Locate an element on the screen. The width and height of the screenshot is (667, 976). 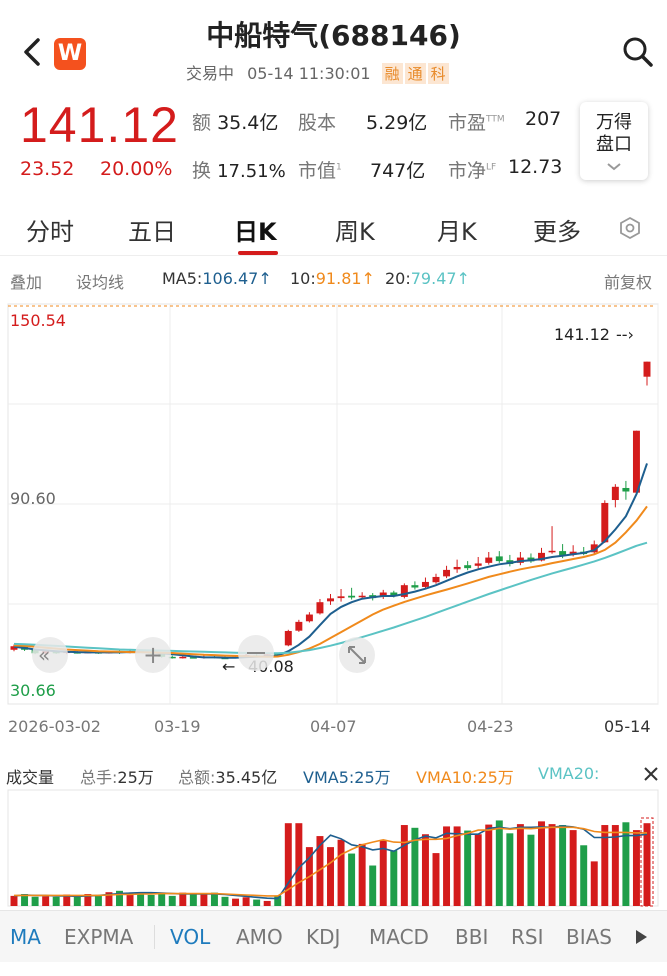
indicator-rsi: RSI is located at coordinates (527, 937).